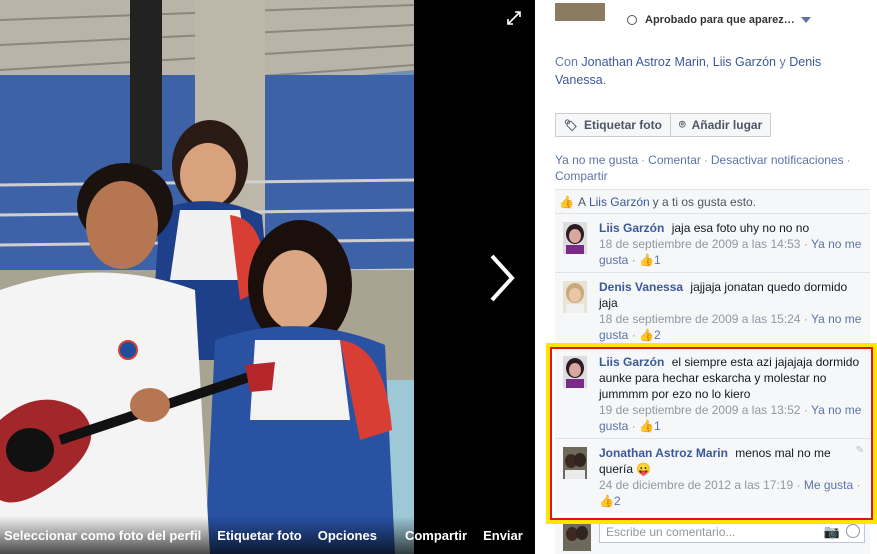  What do you see at coordinates (744, 62) in the screenshot?
I see `tagged-person-link: Liis Garzón` at bounding box center [744, 62].